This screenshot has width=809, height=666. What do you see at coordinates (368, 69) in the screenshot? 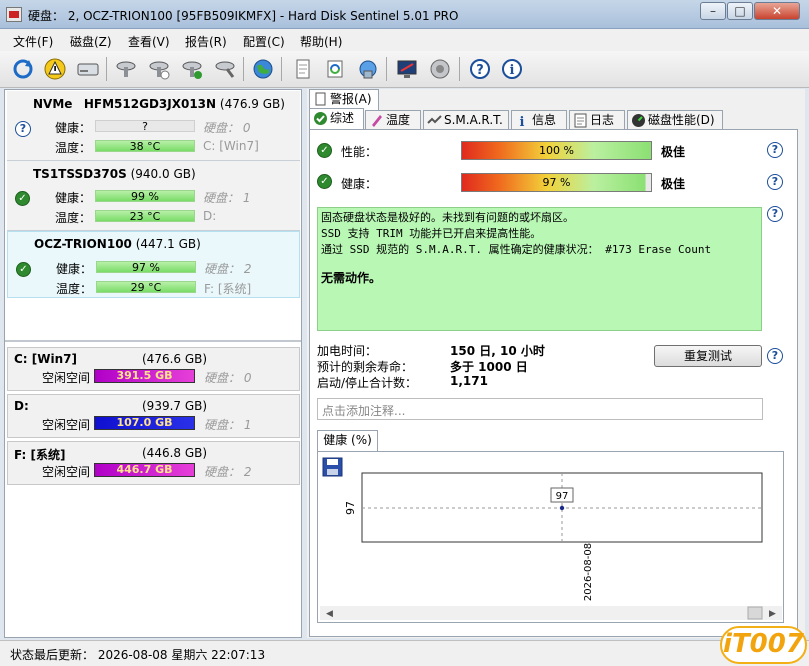
I see `network-icon` at bounding box center [368, 69].